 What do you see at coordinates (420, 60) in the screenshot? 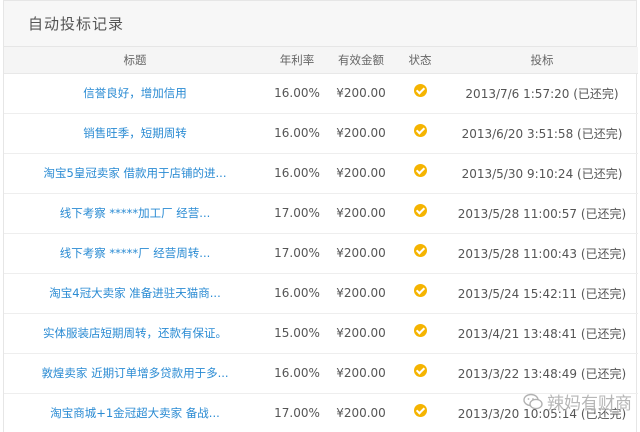
I see `column-header-status: 状态` at bounding box center [420, 60].